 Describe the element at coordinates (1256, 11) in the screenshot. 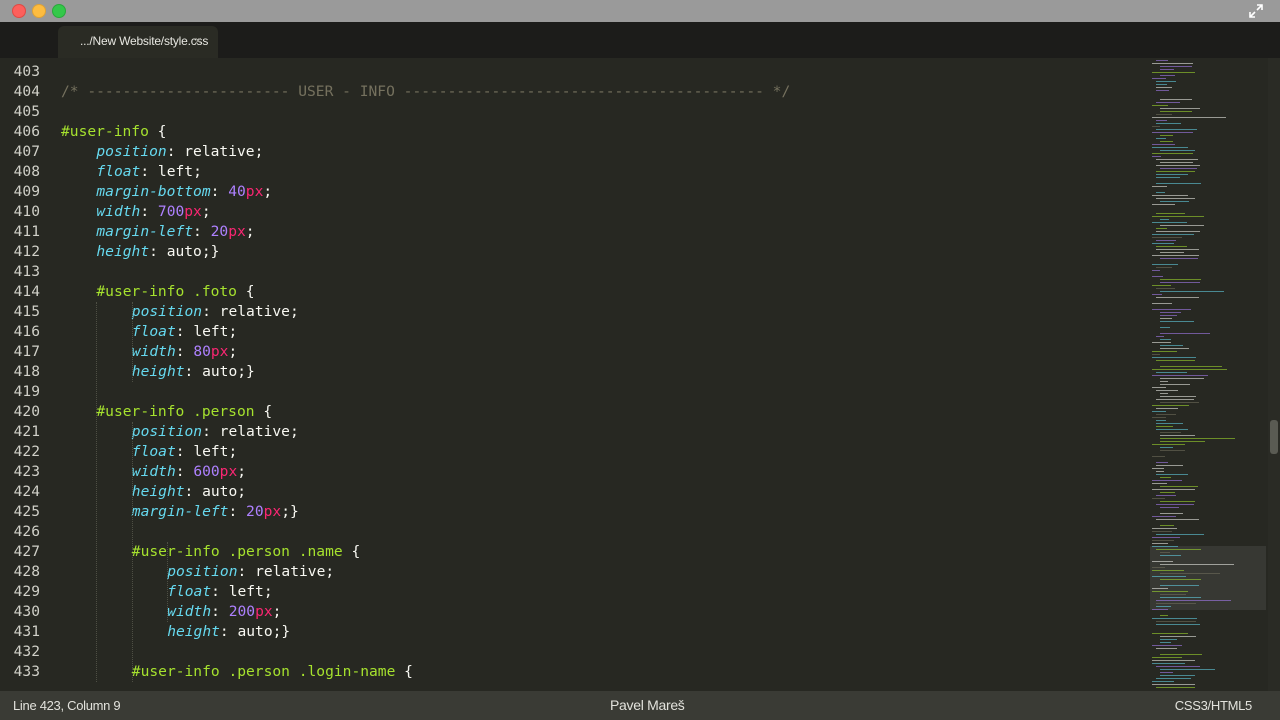

I see `fullscreen-icon` at that location.